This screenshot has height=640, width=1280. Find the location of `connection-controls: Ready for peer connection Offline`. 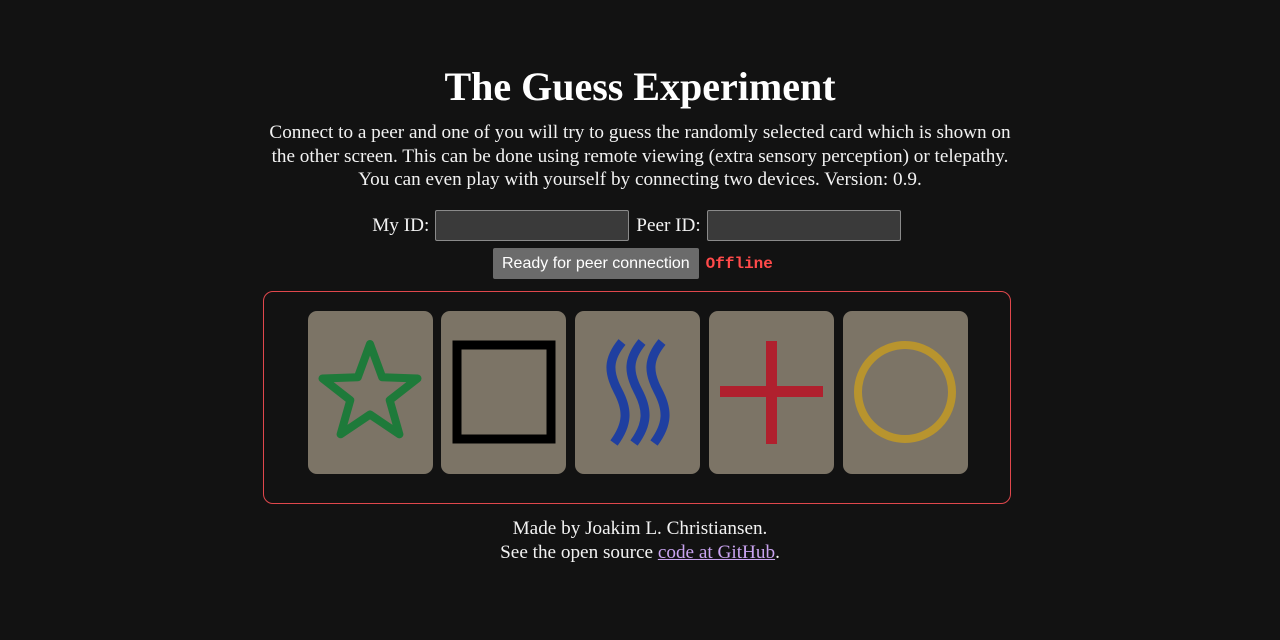

connection-controls: Ready for peer connection Offline is located at coordinates (633, 263).